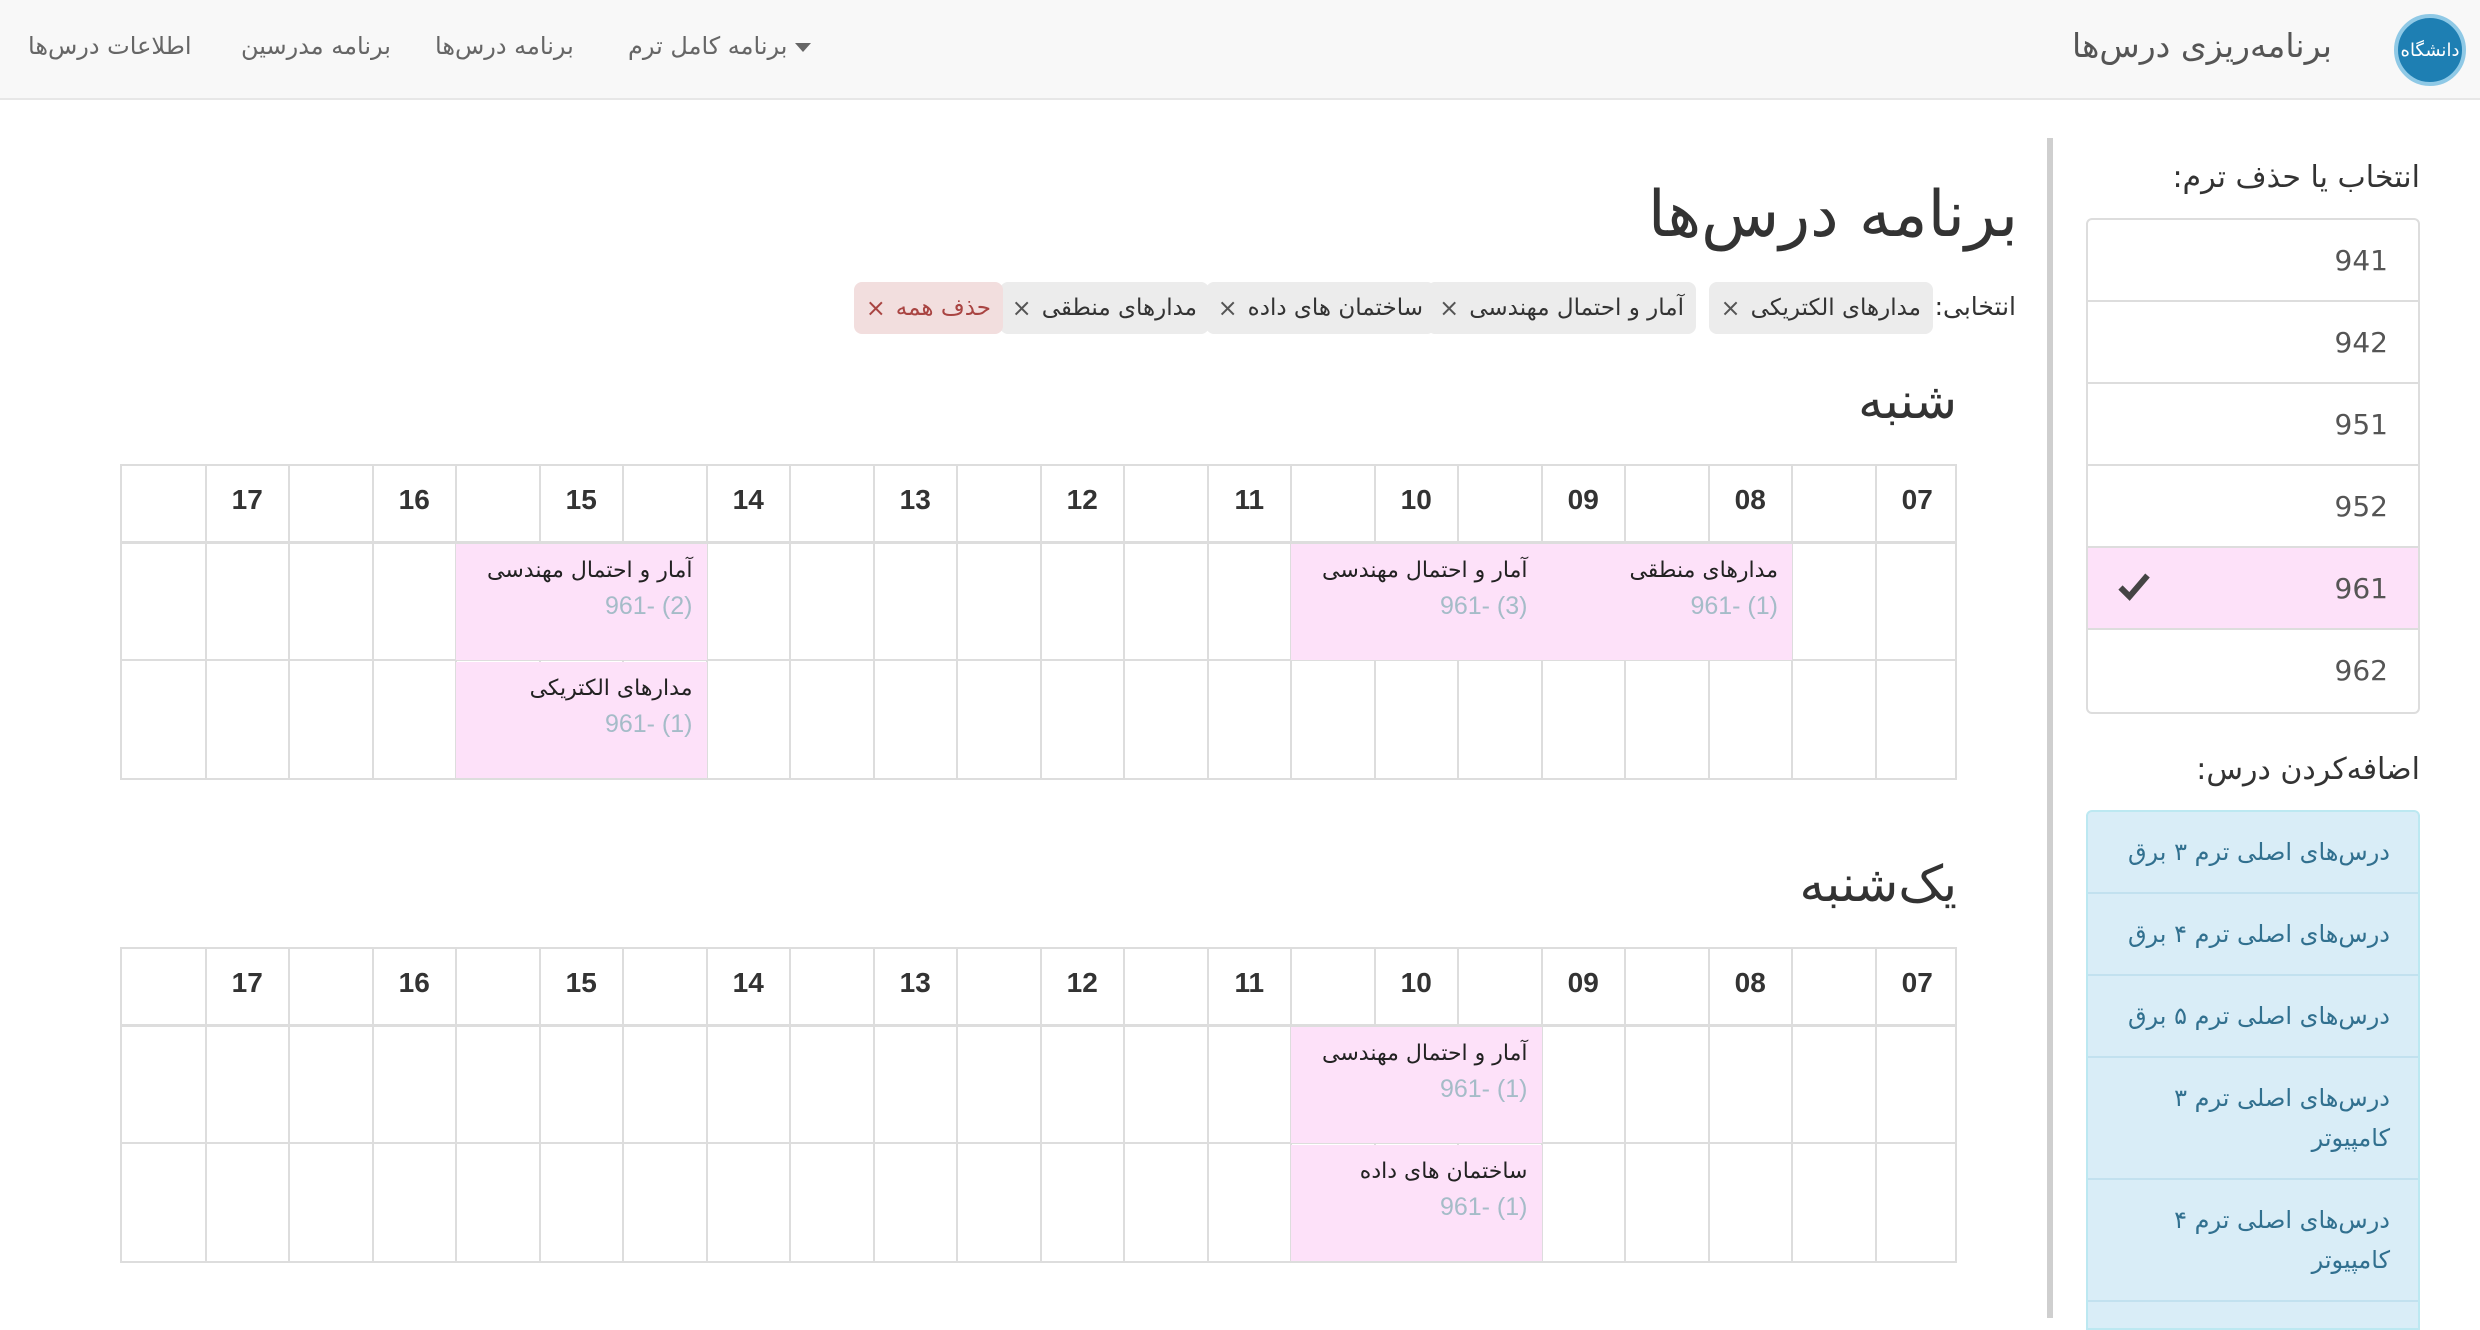 The width and height of the screenshot is (2480, 1330). Describe the element at coordinates (1320, 308) in the screenshot. I see `chip-data-structures: ساختمان های داده ×` at that location.